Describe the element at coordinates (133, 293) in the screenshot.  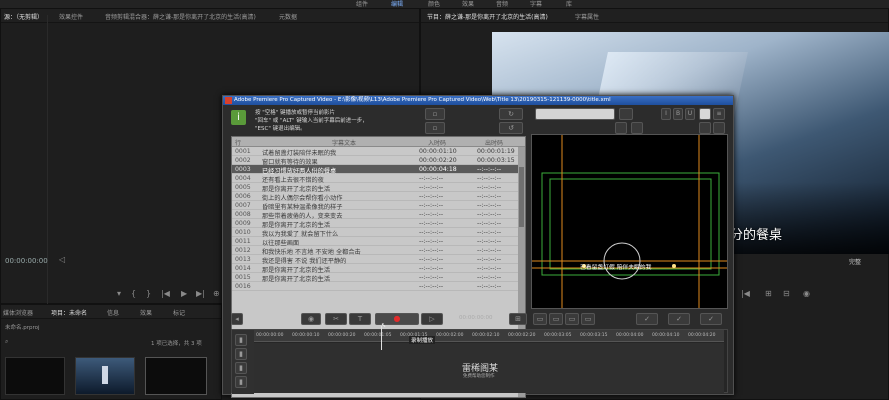
I see `mark-in-button-icon: {` at that location.